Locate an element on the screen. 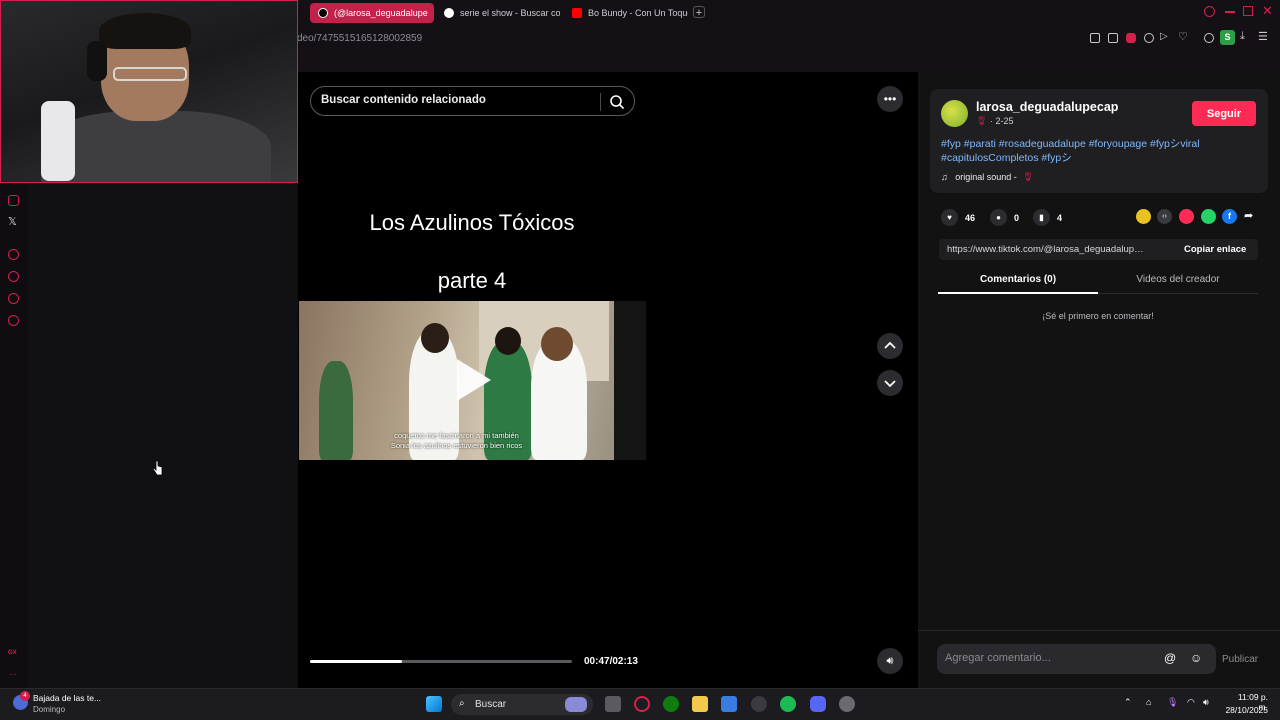  tab-label: serie el show - Buscar co is located at coordinates (510, 13).